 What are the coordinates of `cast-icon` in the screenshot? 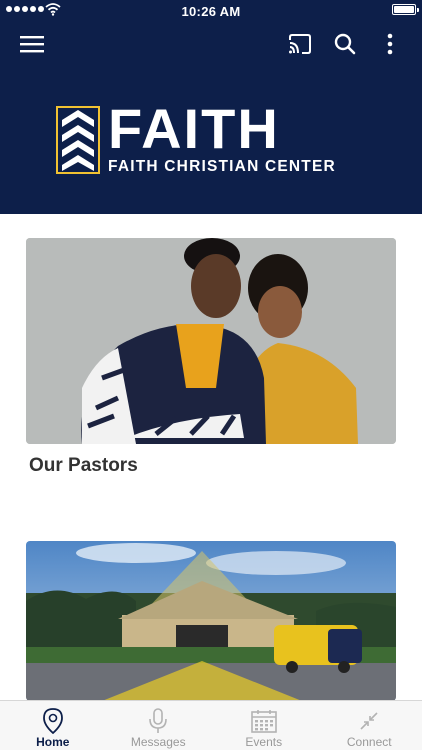 It's located at (300, 44).